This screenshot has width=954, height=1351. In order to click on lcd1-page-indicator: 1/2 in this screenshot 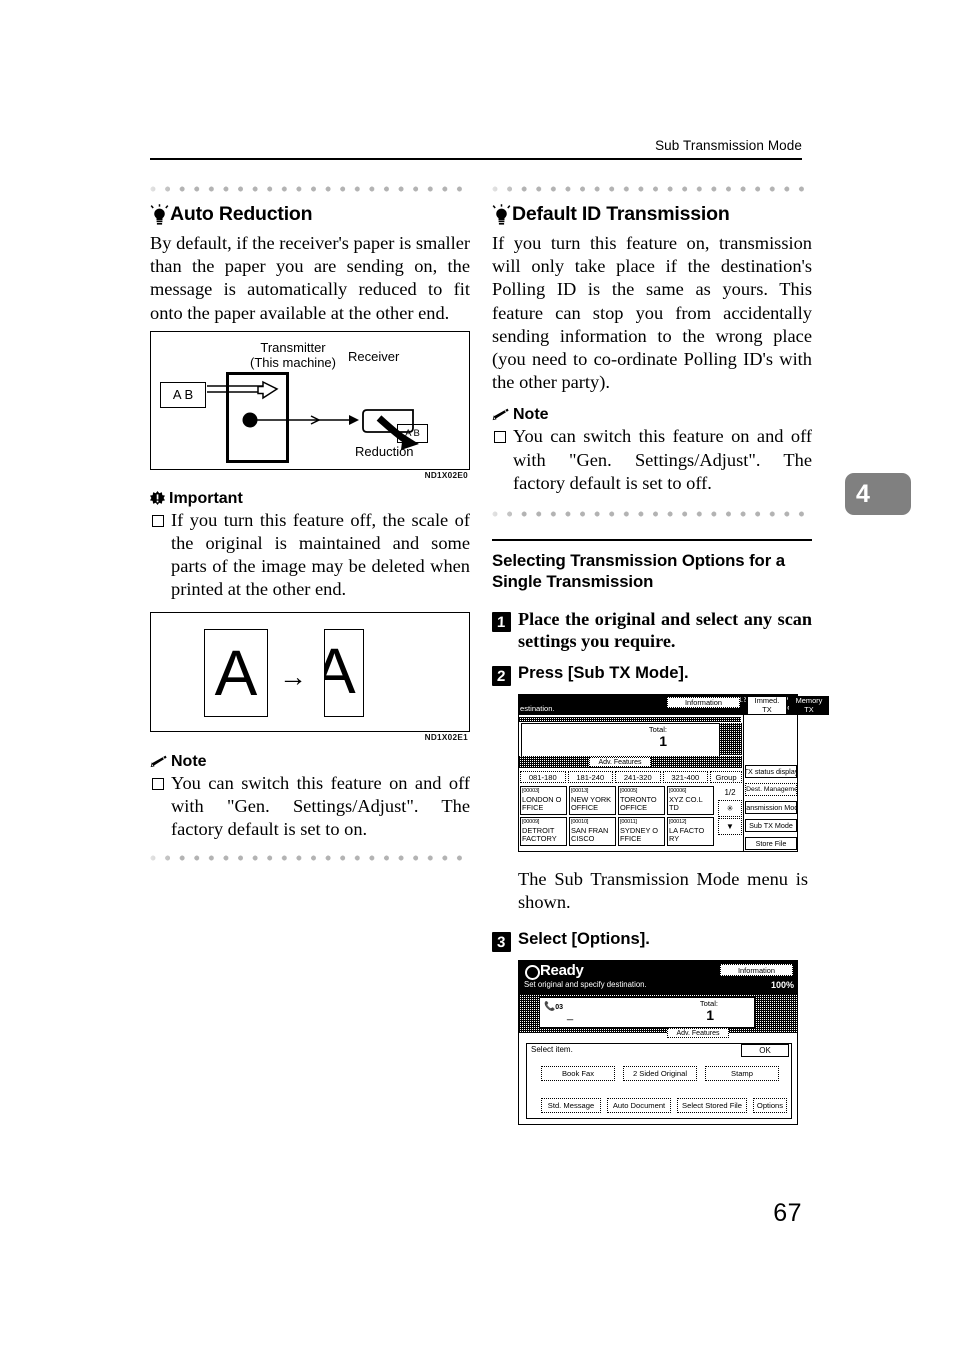, I will do `click(730, 793)`.